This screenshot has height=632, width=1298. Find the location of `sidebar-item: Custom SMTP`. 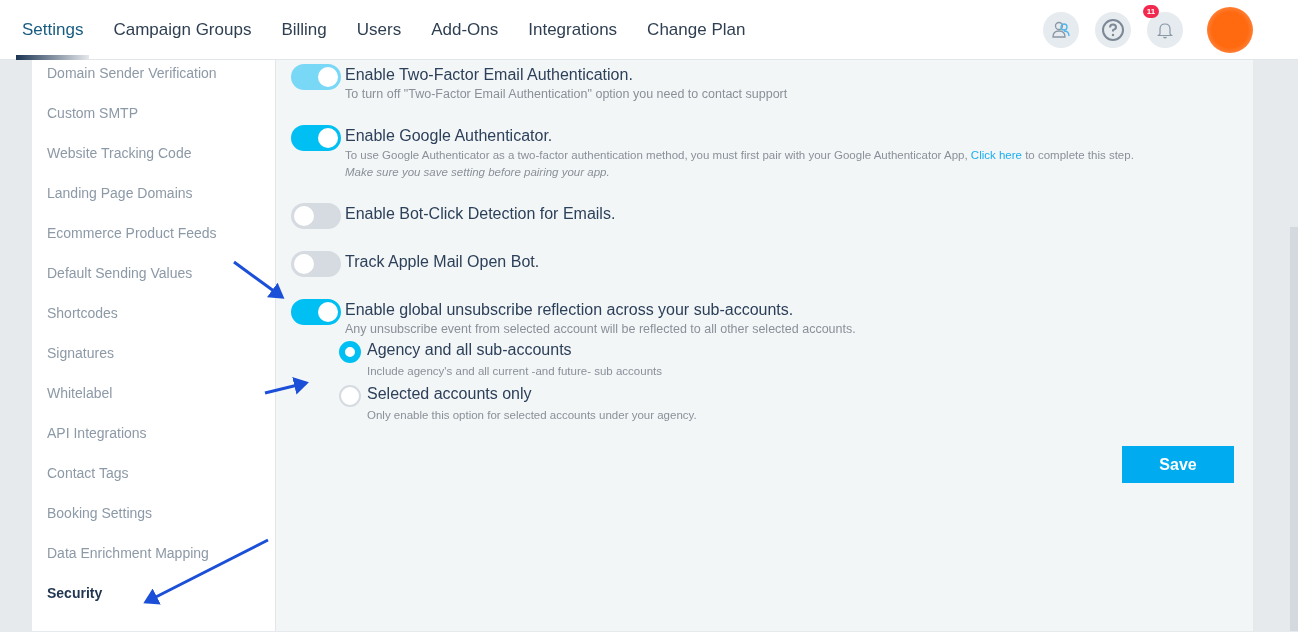

sidebar-item: Custom SMTP is located at coordinates (153, 124).